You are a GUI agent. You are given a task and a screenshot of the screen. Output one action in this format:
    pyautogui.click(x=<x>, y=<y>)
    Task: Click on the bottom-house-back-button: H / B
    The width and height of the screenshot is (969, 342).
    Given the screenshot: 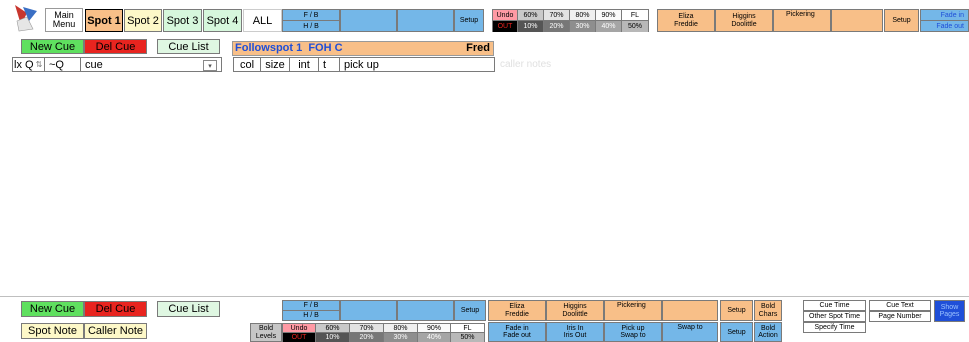 What is the action you would take?
    pyautogui.click(x=311, y=315)
    